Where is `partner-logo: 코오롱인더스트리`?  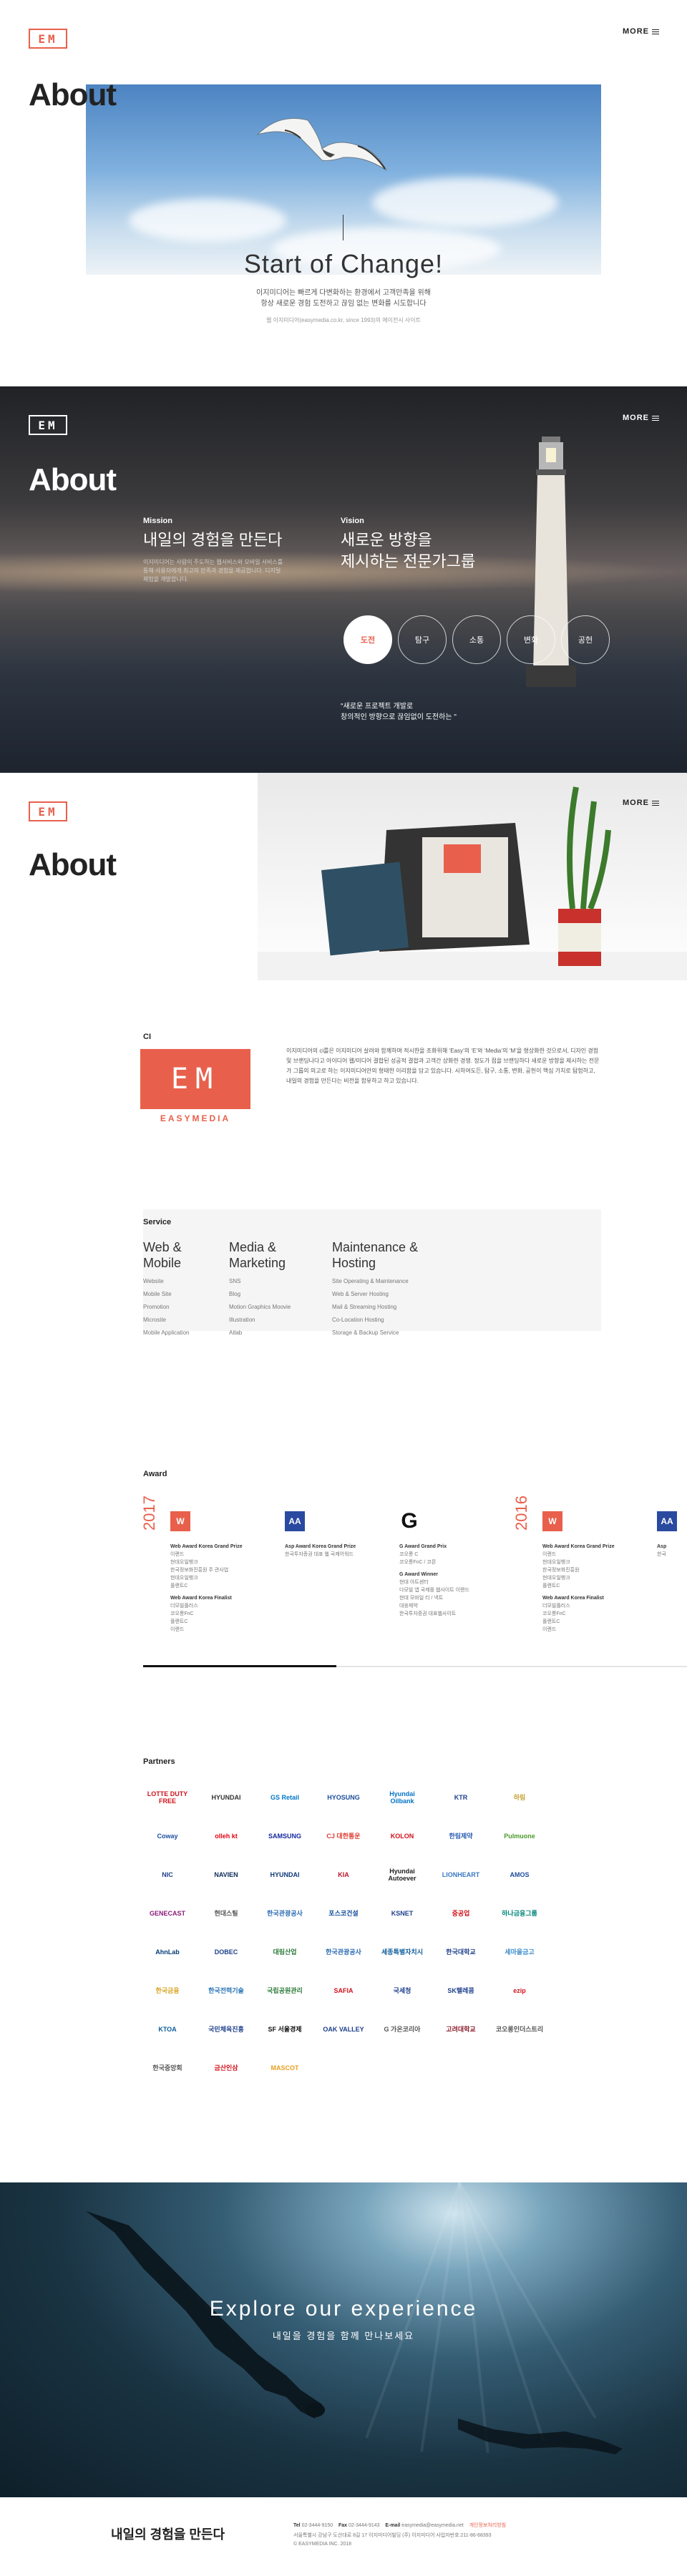
partner-logo: 코오롱인더스트리 is located at coordinates (519, 2029).